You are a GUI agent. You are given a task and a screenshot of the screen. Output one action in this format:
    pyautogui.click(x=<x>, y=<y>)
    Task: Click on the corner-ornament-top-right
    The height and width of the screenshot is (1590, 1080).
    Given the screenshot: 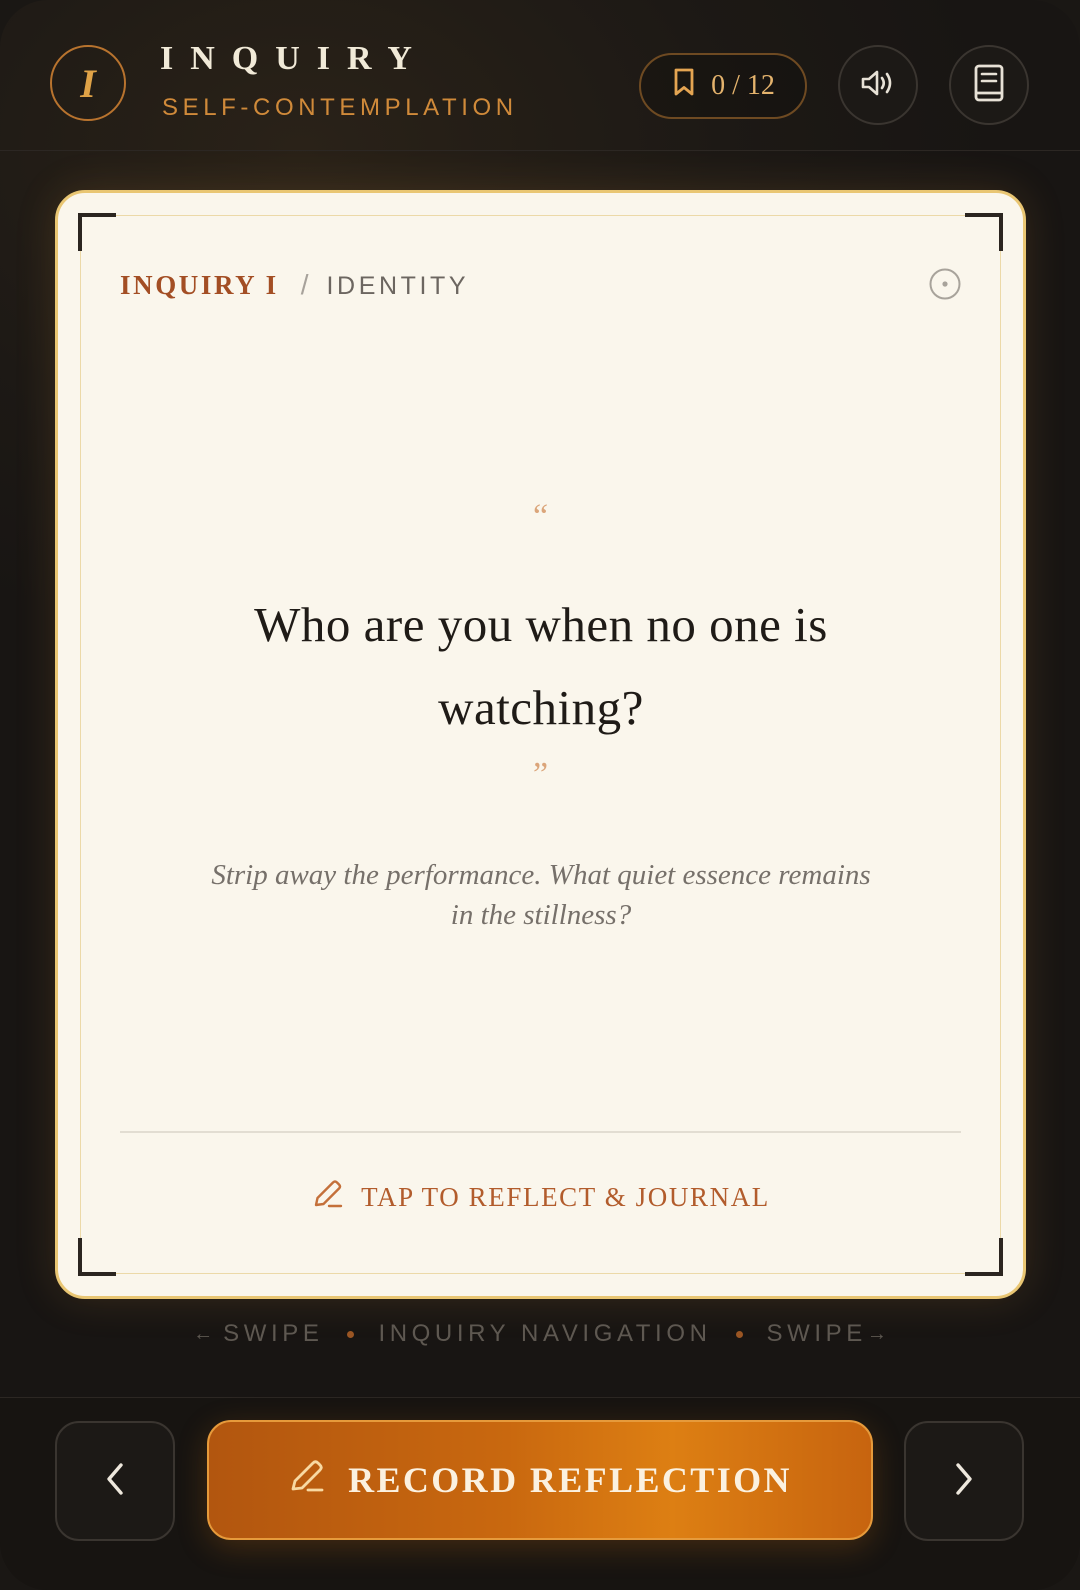 What is the action you would take?
    pyautogui.click(x=984, y=232)
    